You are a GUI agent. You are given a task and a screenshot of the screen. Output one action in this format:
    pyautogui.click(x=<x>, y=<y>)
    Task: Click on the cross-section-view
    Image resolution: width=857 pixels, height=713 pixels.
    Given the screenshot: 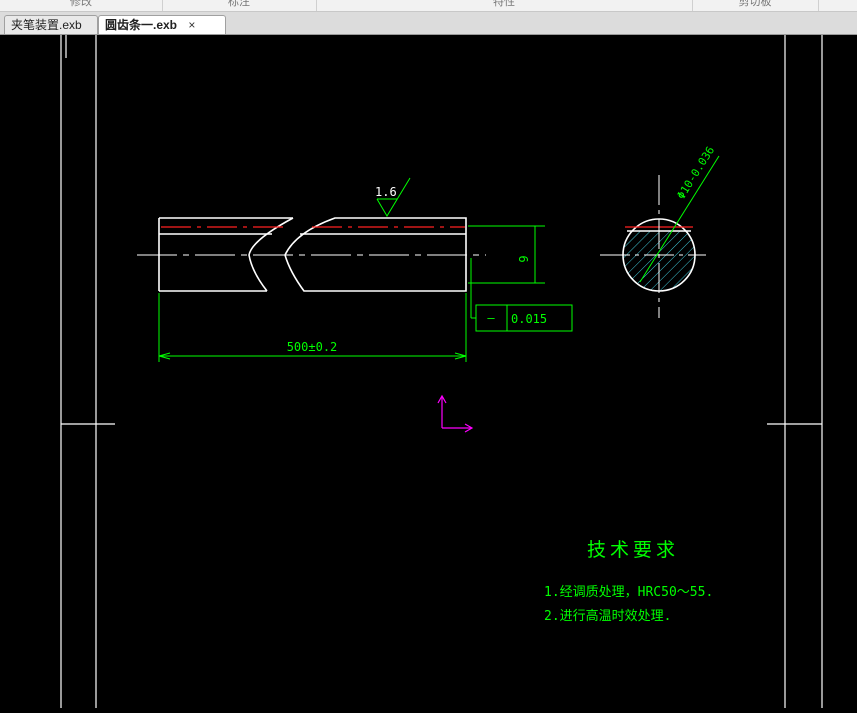 What is the action you would take?
    pyautogui.click(x=660, y=236)
    